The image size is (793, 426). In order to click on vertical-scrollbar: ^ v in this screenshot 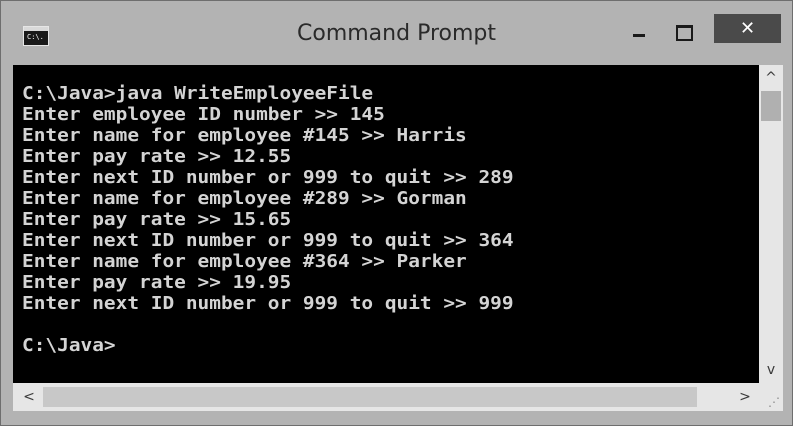, I will do `click(771, 224)`.